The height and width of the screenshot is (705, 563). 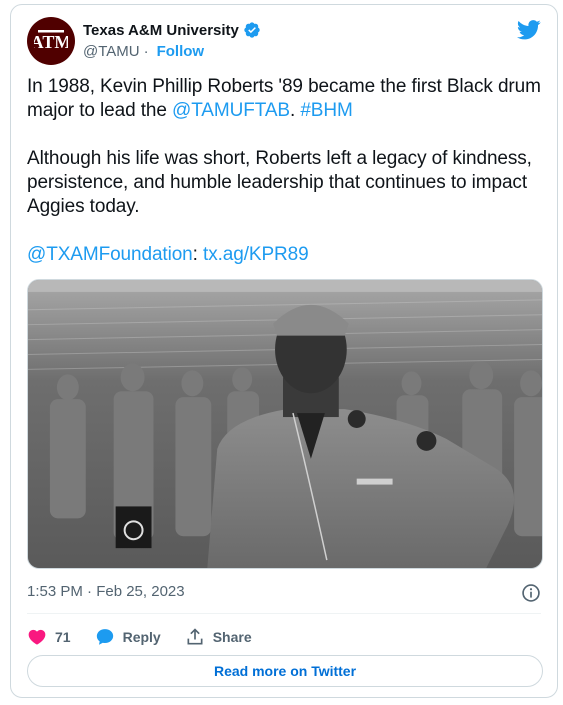 I want to click on avatar: ATM, so click(x=51, y=41).